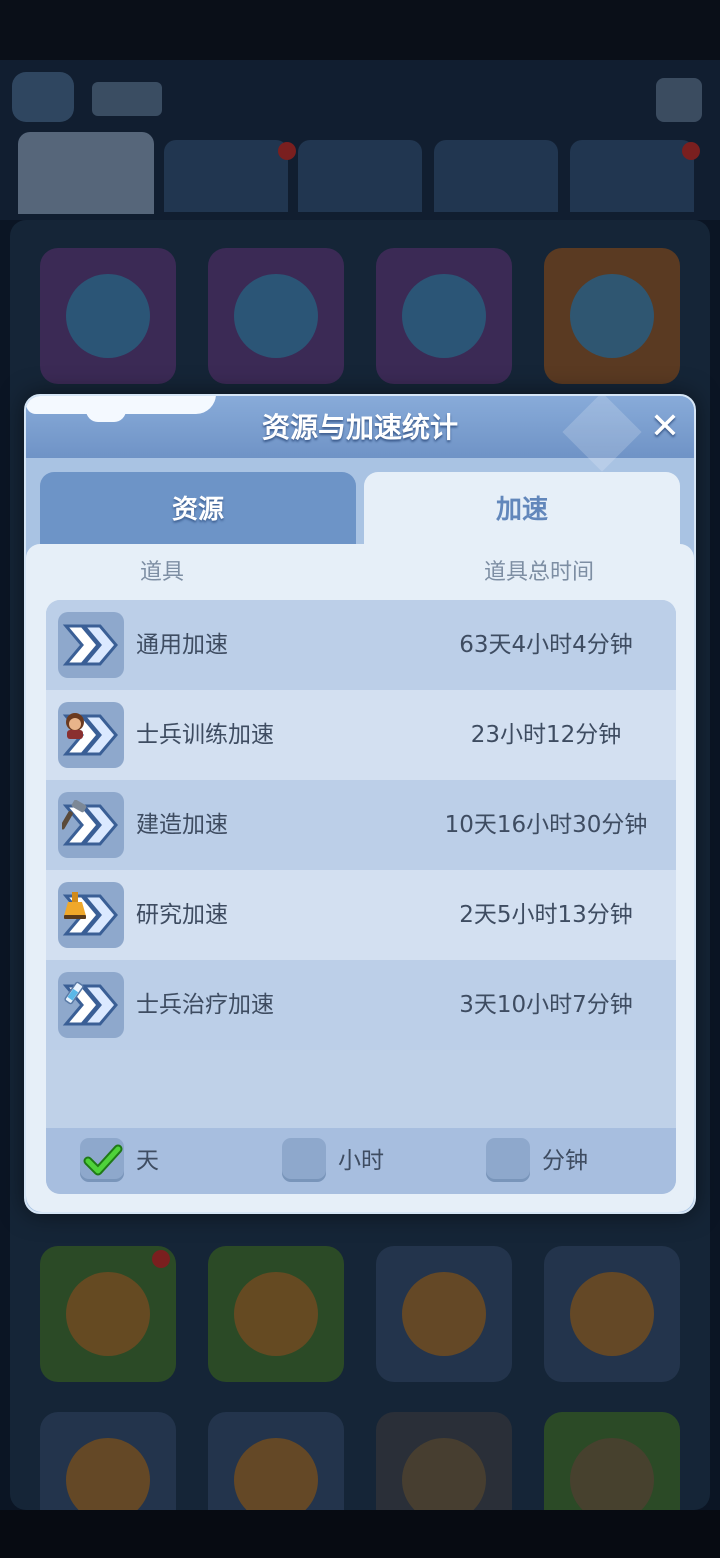 The height and width of the screenshot is (1558, 720). I want to click on dialog-header: 资源与加速统计 ✕, so click(360, 434).